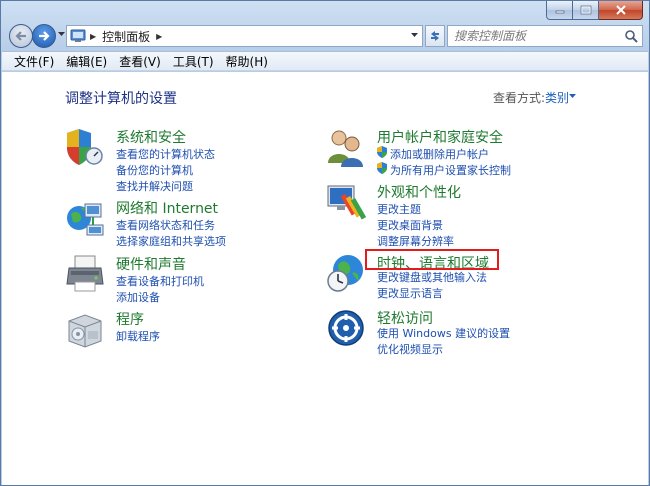 The height and width of the screenshot is (486, 650). What do you see at coordinates (171, 241) in the screenshot?
I see `link-homegroup-sharing: 选择家庭组和共享选项` at bounding box center [171, 241].